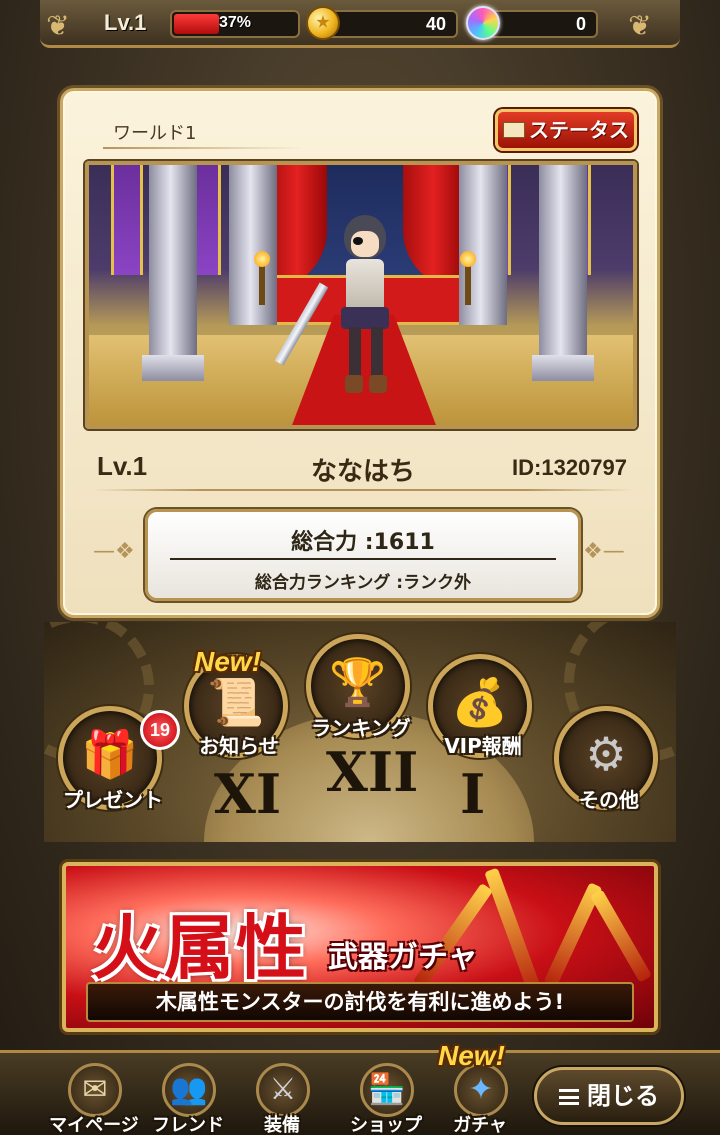 This screenshot has height=1135, width=720. Describe the element at coordinates (248, 794) in the screenshot. I see `clock-numeral: XI` at that location.